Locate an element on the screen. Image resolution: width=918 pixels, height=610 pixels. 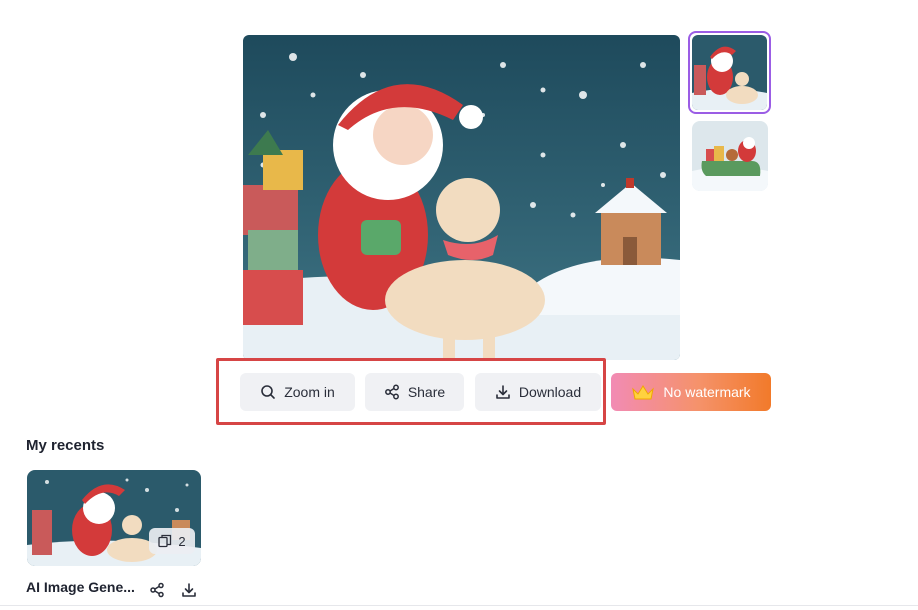
thumbnail-santa-reindeer is located at coordinates (729, 72).